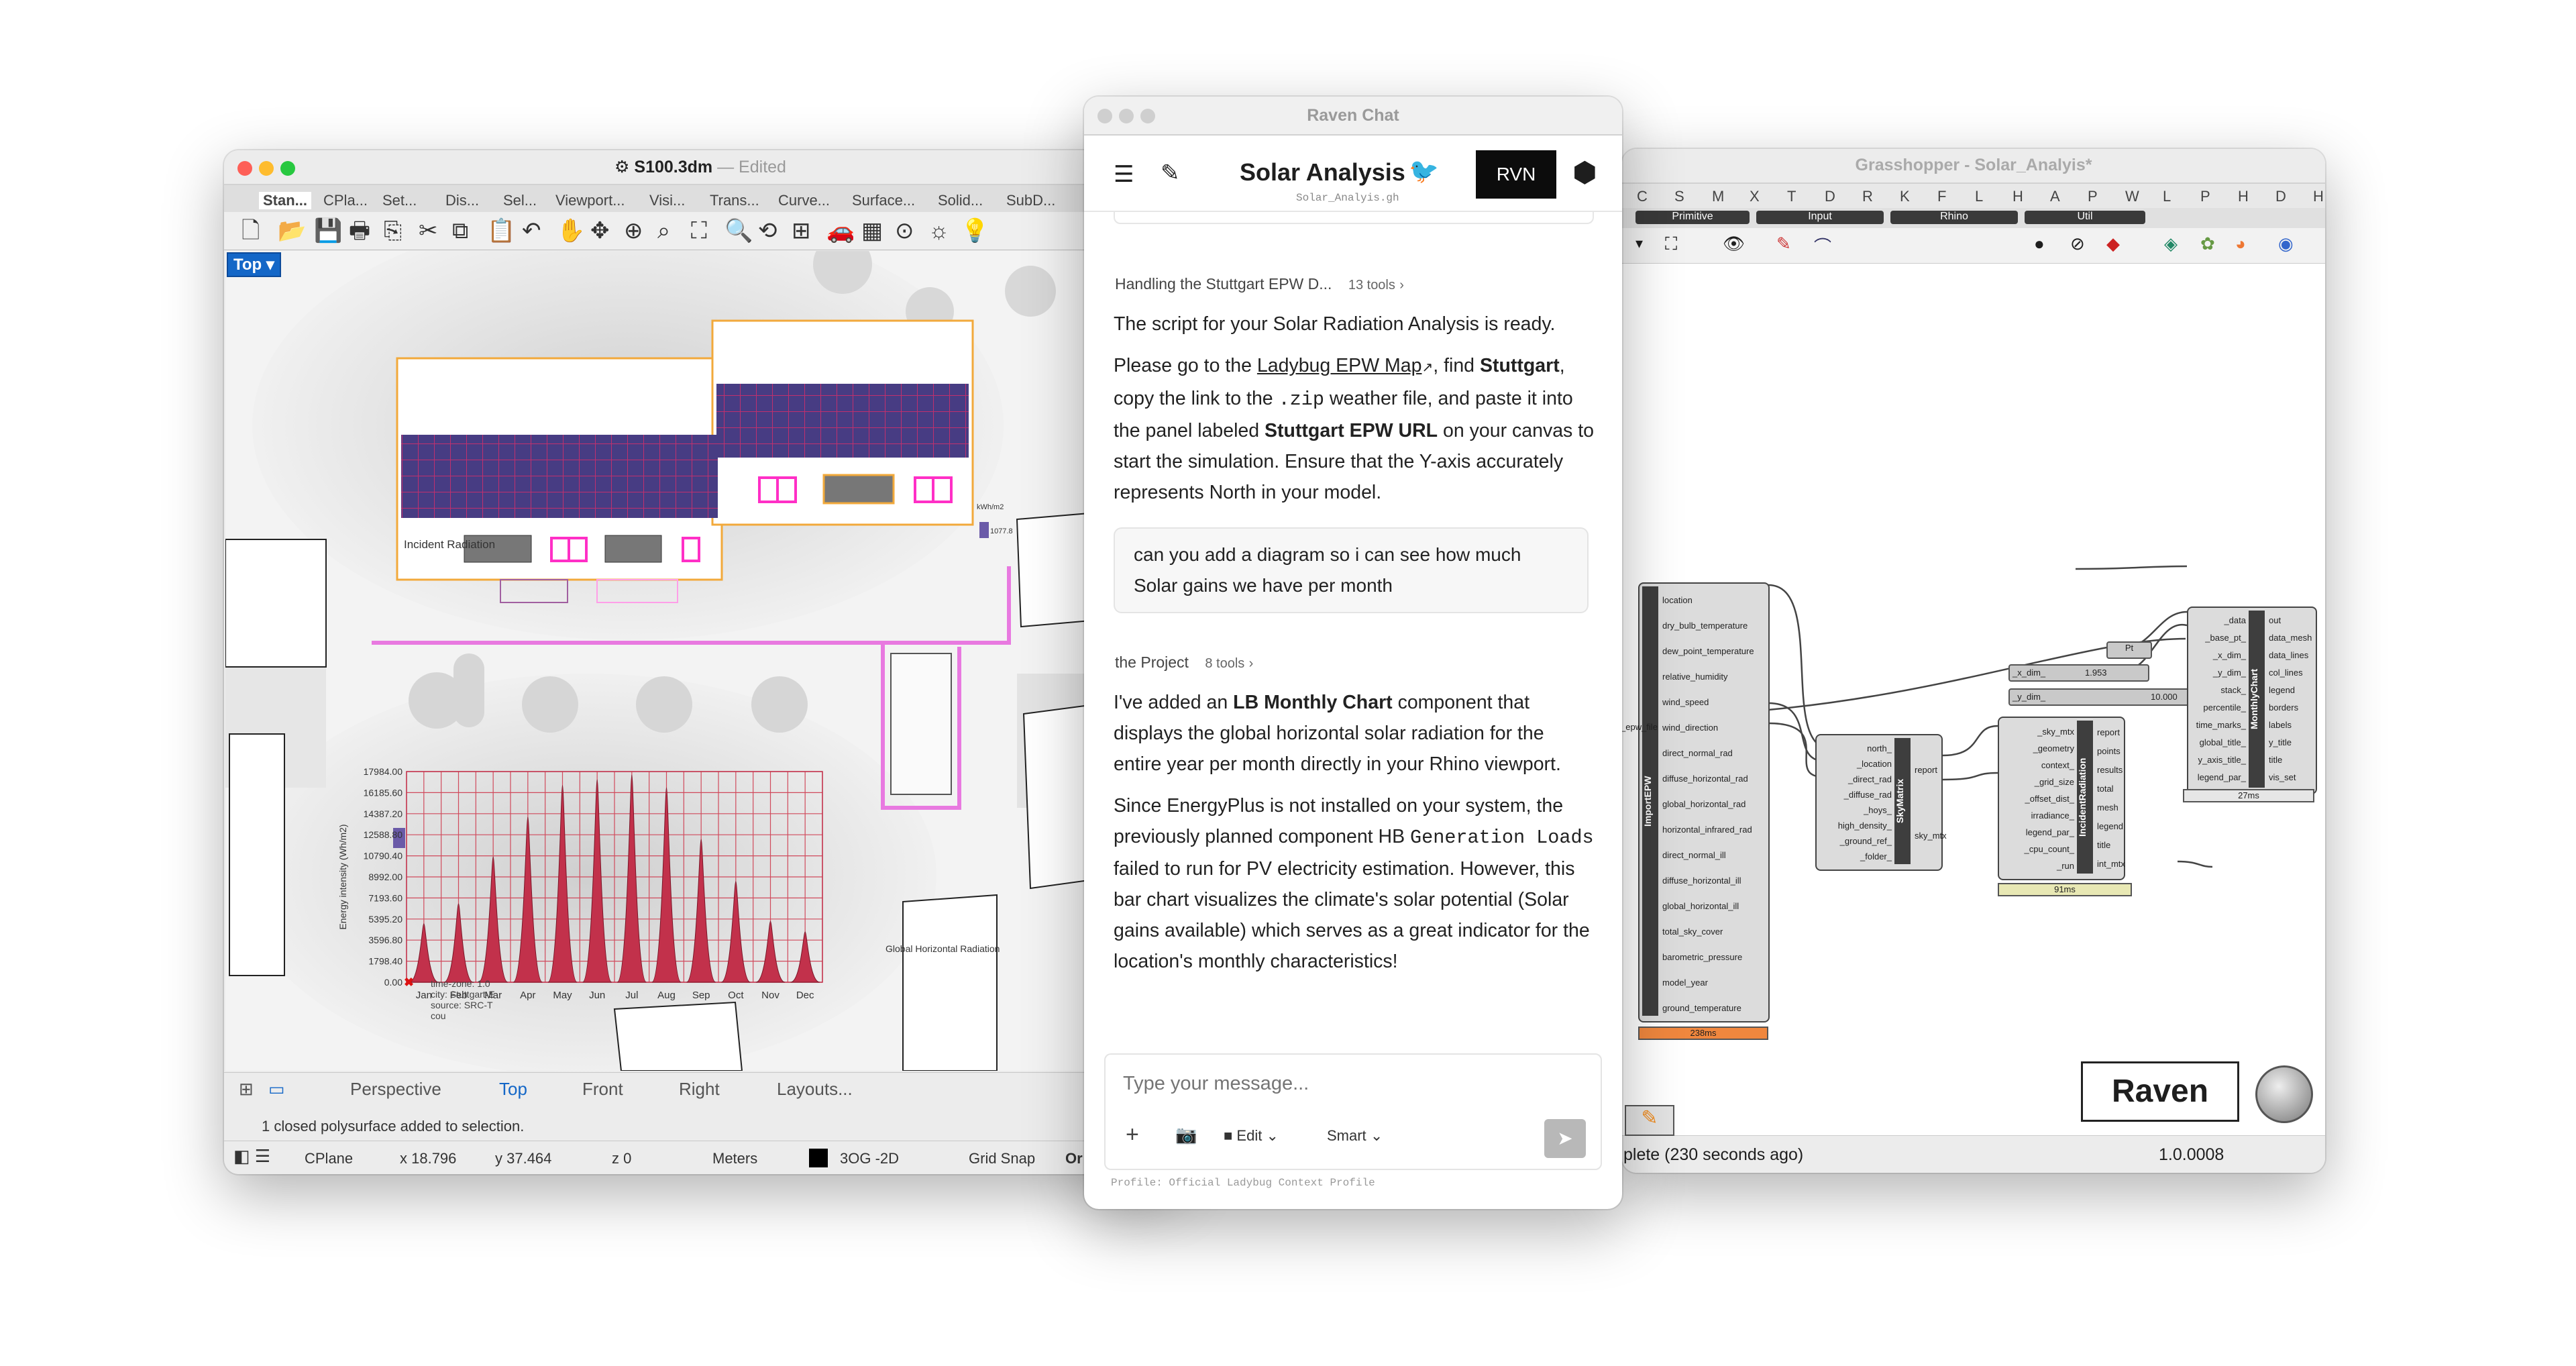 Image resolution: width=2576 pixels, height=1366 pixels. What do you see at coordinates (2132, 196) in the screenshot?
I see `gh-tab-letter: W` at bounding box center [2132, 196].